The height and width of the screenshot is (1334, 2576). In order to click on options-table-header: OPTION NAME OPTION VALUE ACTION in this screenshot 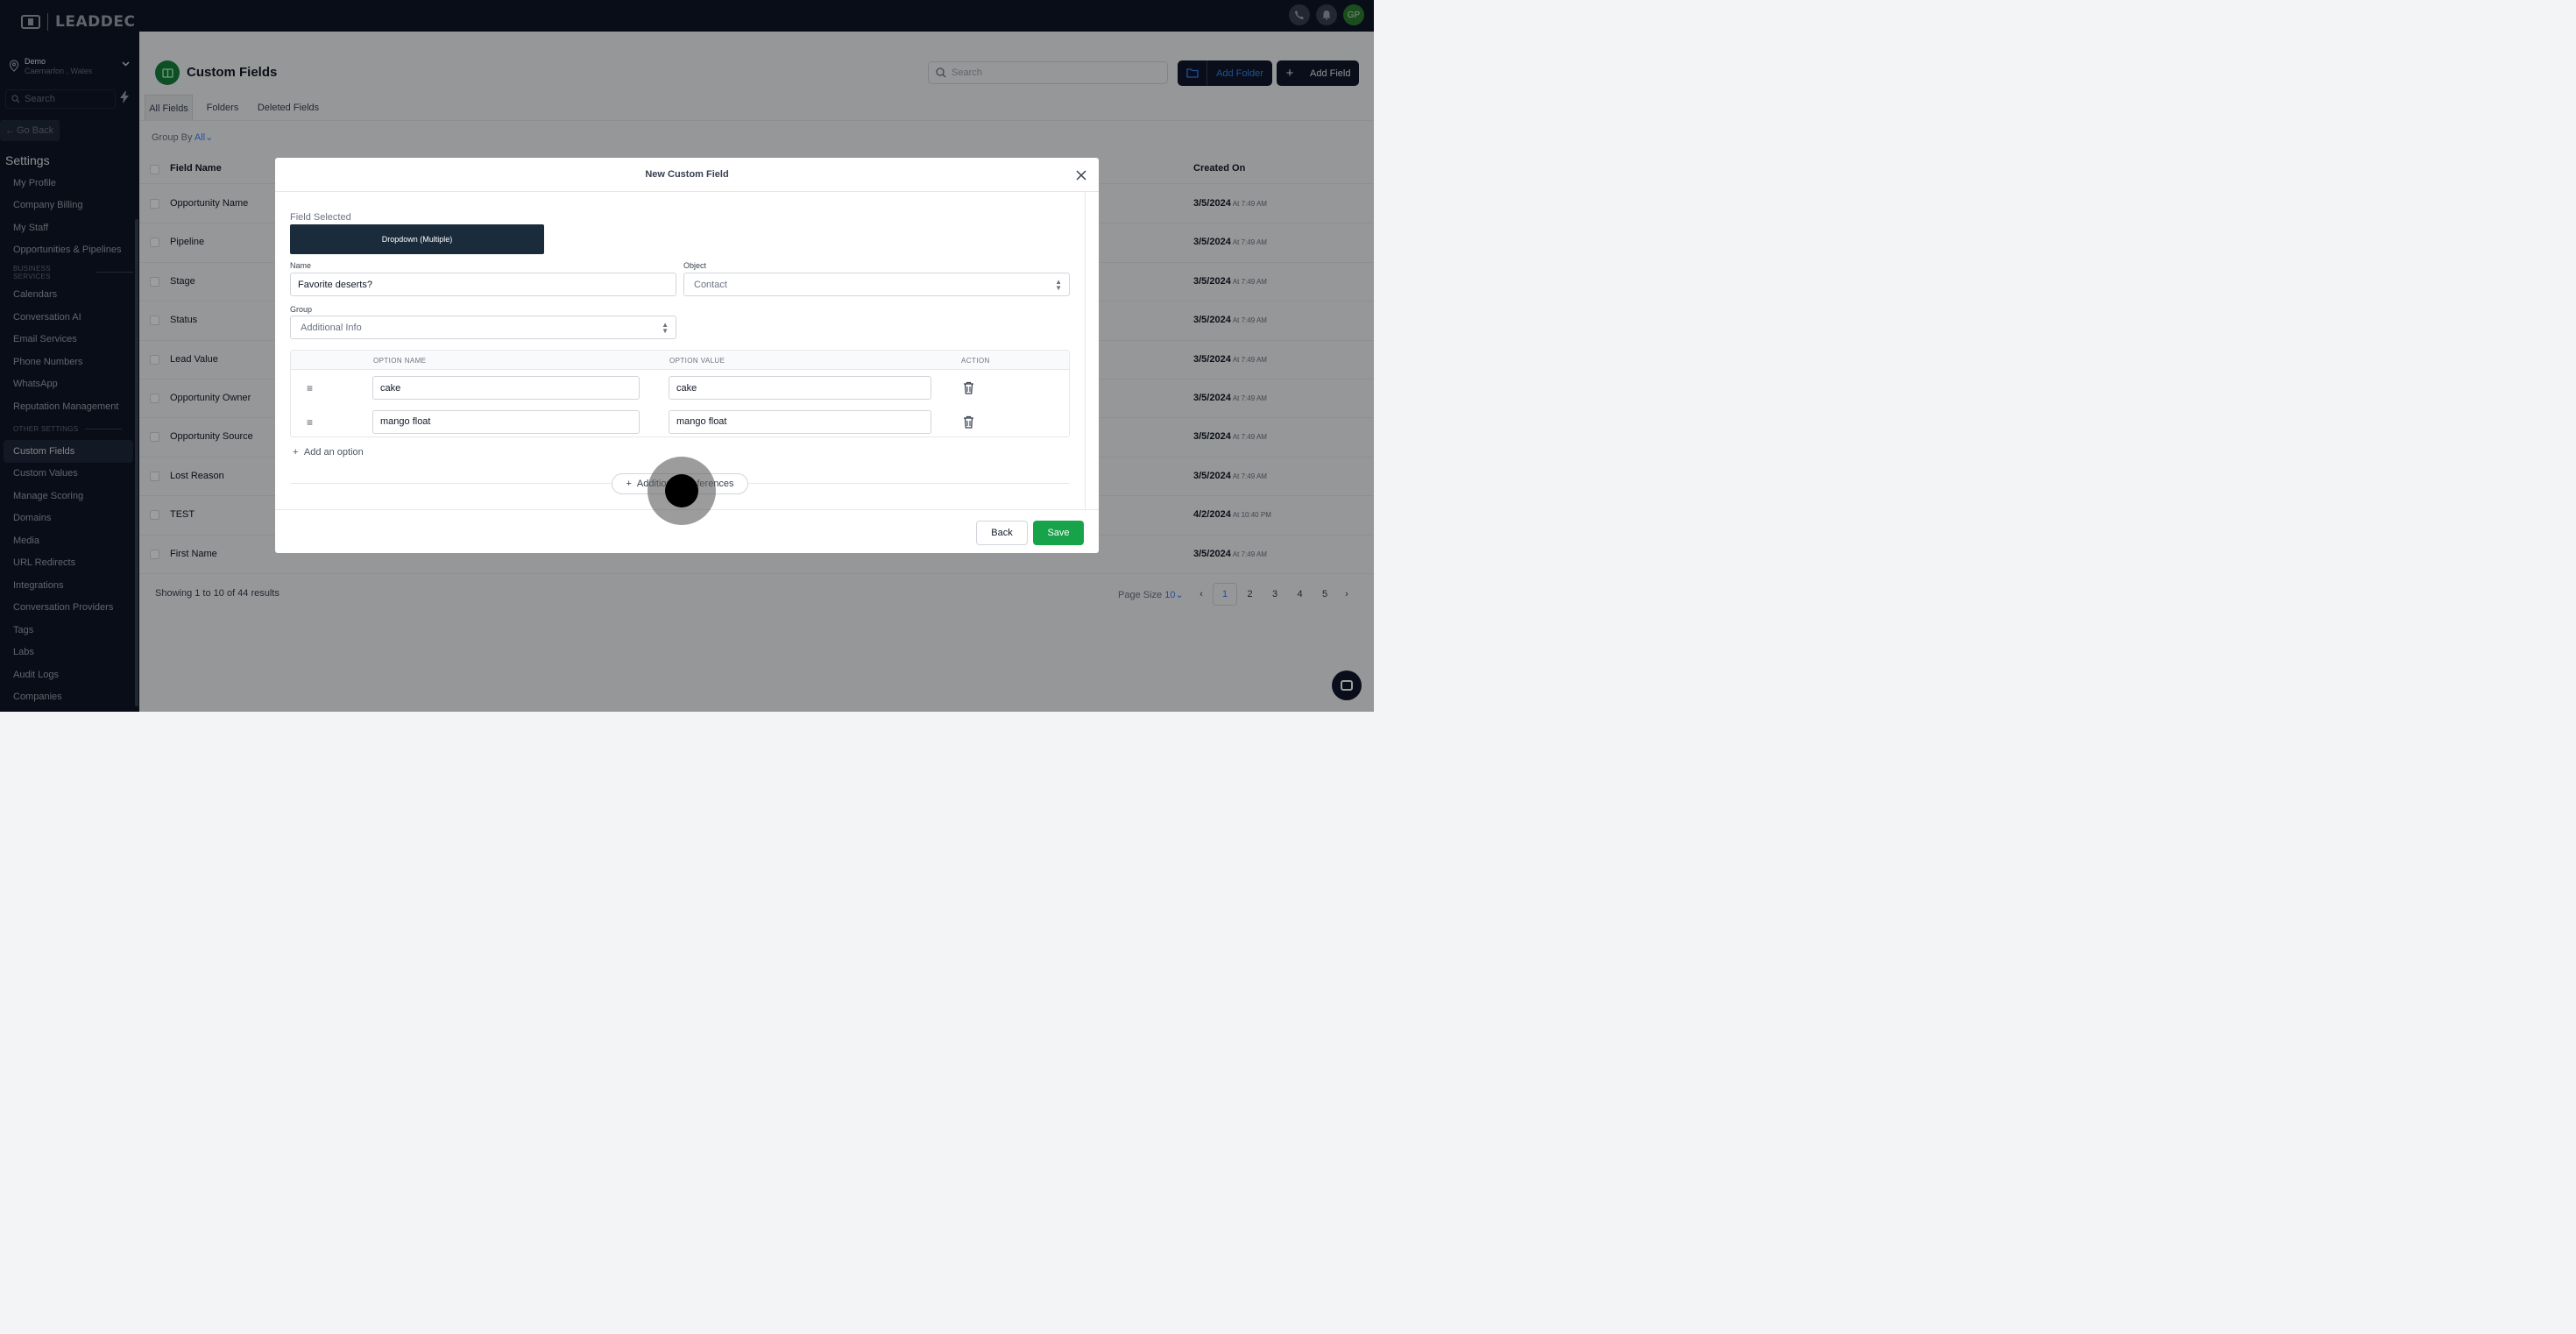, I will do `click(680, 360)`.